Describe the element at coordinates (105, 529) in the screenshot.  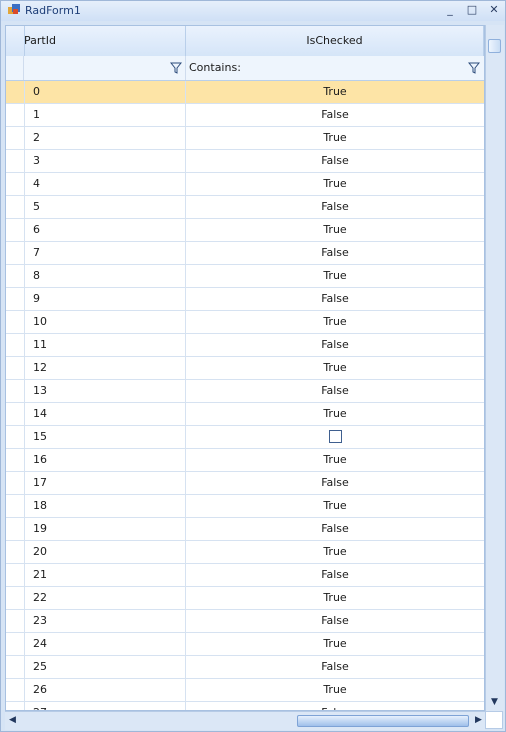
I see `cell-partid: 19` at that location.